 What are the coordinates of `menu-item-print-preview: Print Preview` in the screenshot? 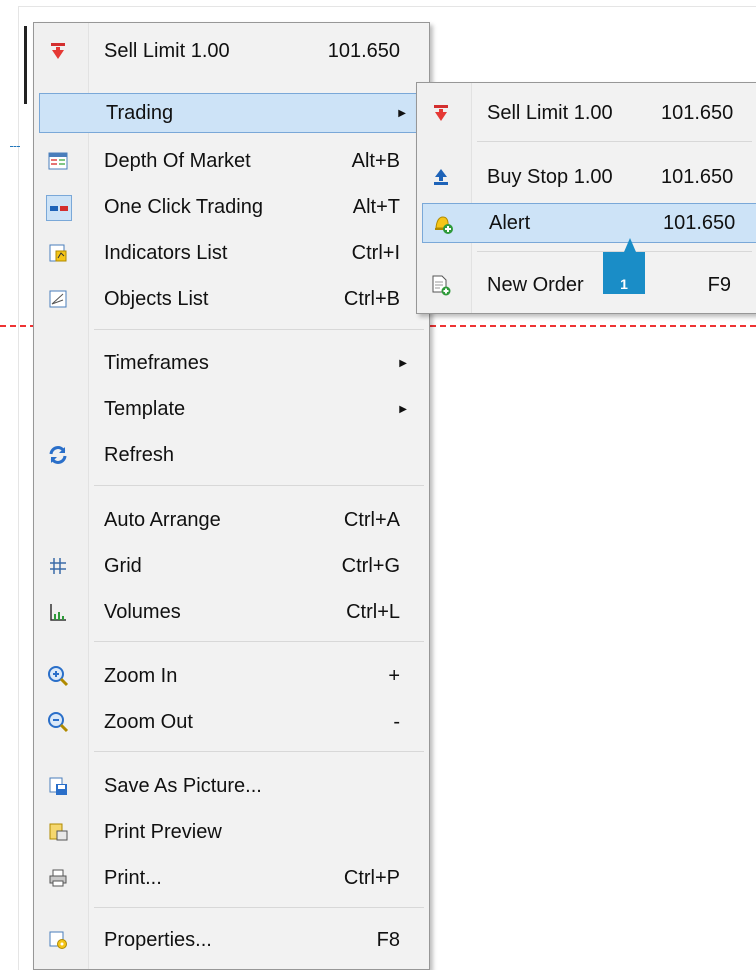 It's located at (231, 832).